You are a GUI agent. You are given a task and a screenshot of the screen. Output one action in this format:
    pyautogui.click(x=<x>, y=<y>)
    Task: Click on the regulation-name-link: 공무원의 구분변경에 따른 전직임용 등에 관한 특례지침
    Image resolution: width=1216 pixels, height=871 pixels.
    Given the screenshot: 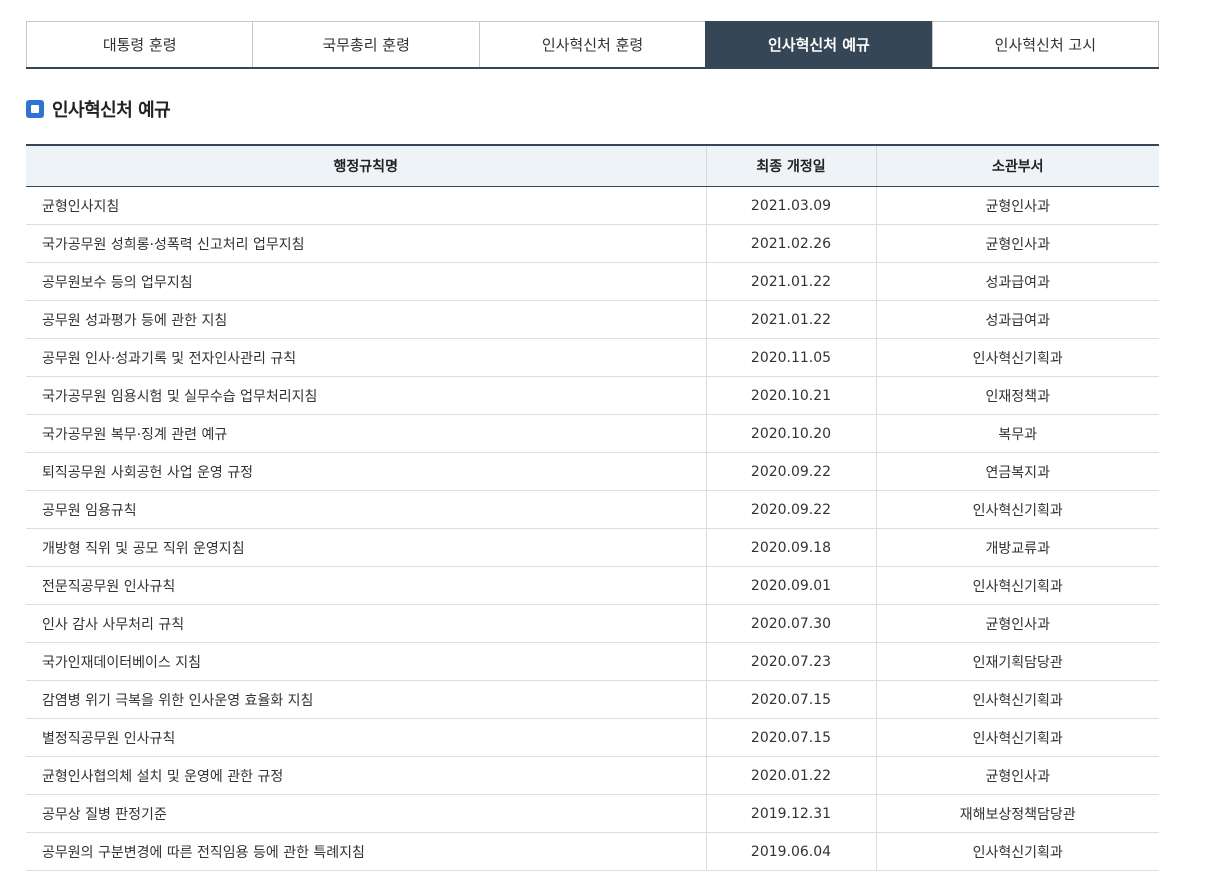 What is the action you would take?
    pyautogui.click(x=366, y=851)
    